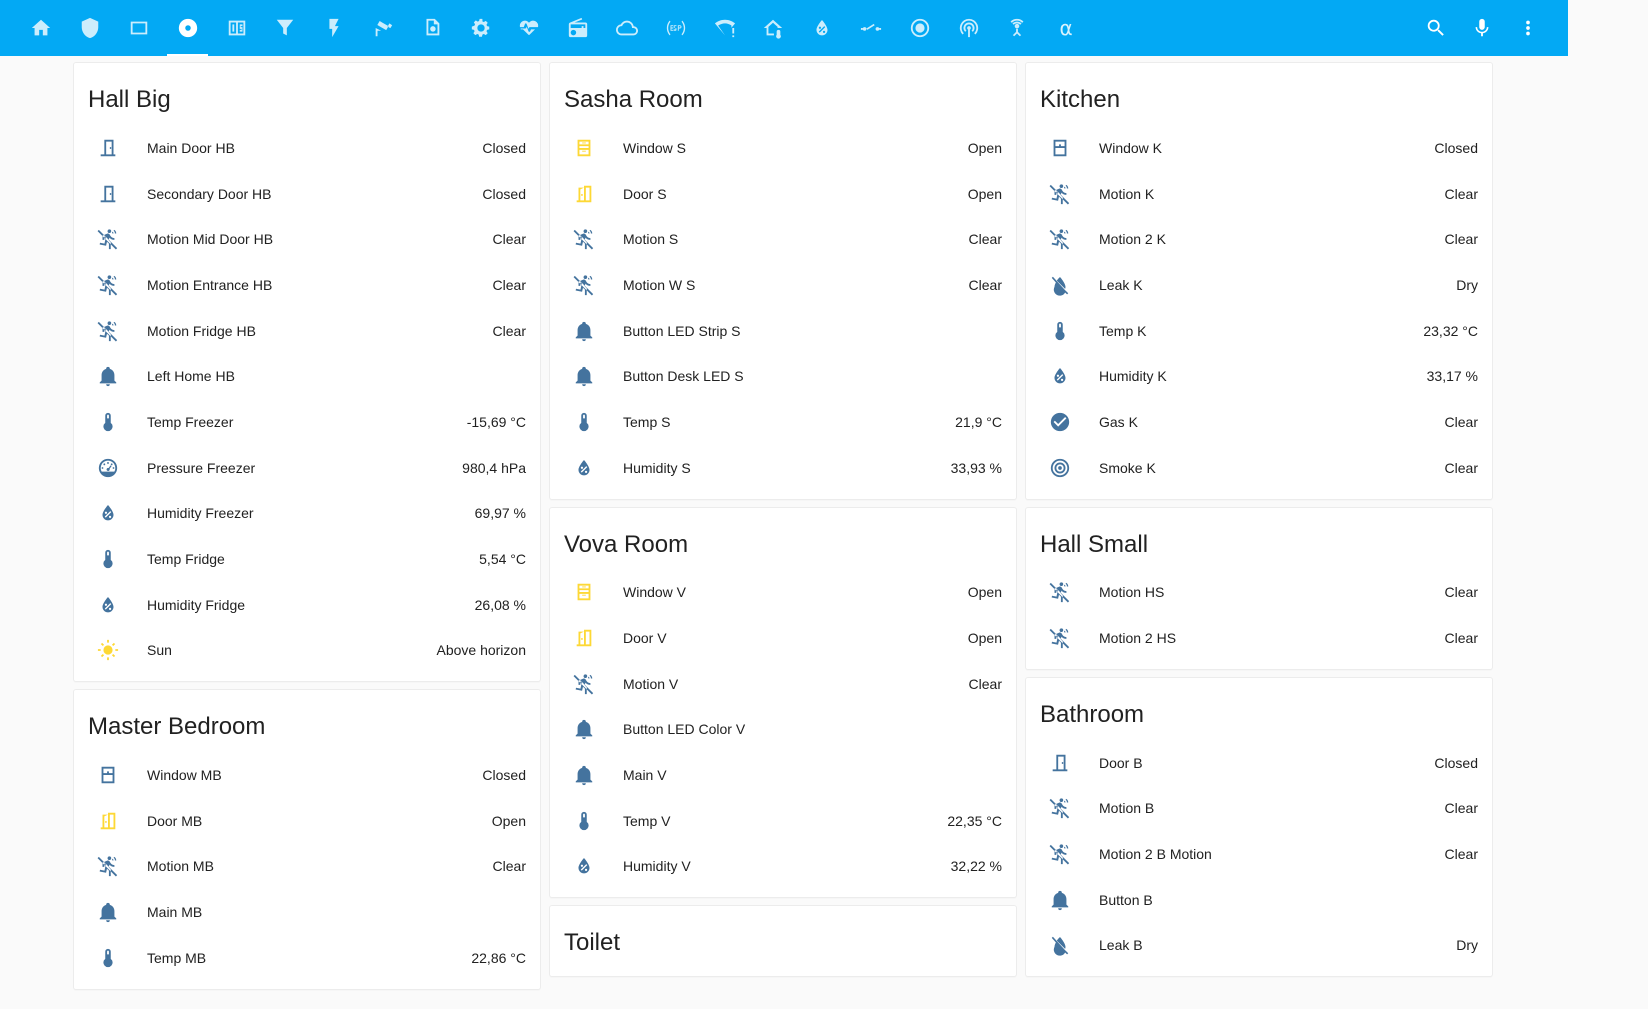 The height and width of the screenshot is (1009, 1648). Describe the element at coordinates (187, 28) in the screenshot. I see `tab-disc` at that location.